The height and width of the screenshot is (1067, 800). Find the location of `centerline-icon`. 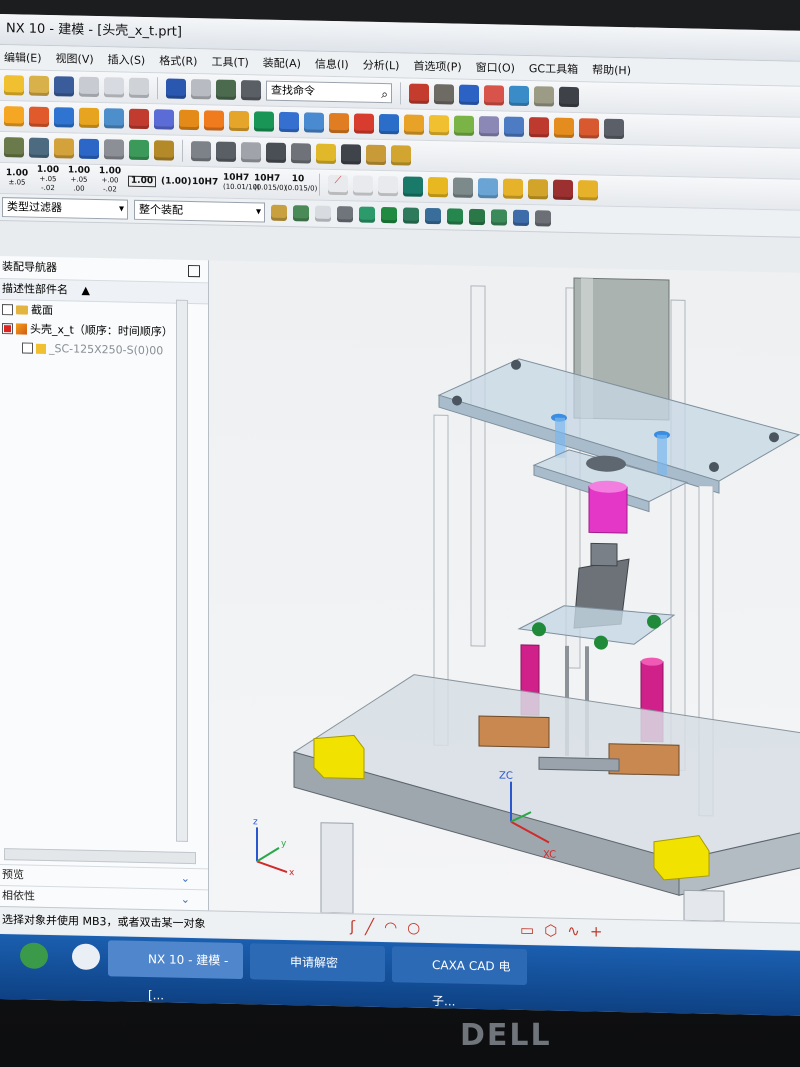

centerline-icon is located at coordinates (563, 190).